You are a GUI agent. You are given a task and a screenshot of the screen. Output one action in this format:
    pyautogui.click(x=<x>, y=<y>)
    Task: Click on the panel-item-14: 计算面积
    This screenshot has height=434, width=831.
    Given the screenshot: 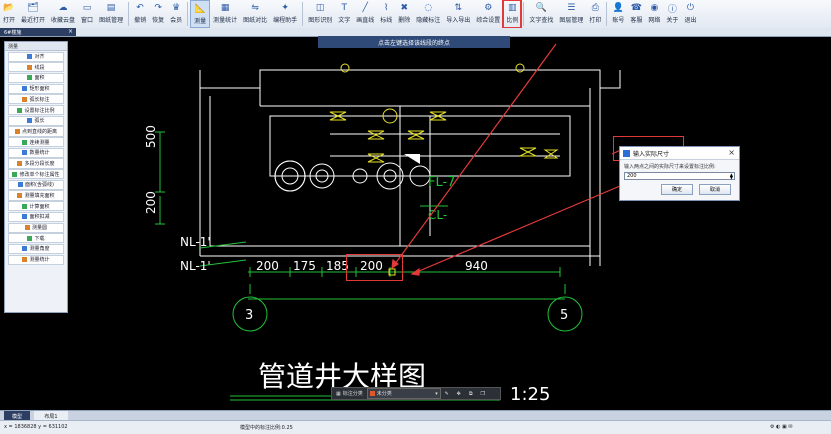 What is the action you would take?
    pyautogui.click(x=36, y=206)
    